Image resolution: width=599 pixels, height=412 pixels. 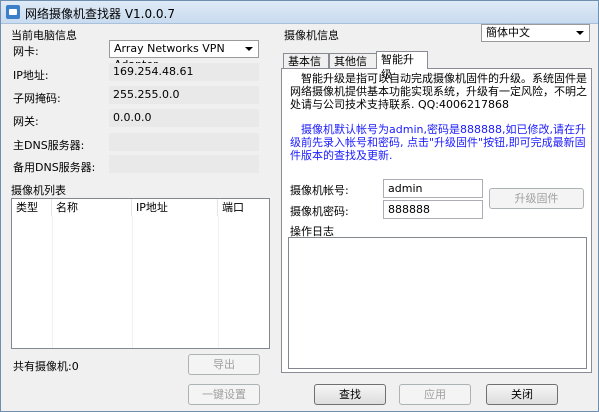 I want to click on password-label: 摄像机密码:, so click(x=319, y=211).